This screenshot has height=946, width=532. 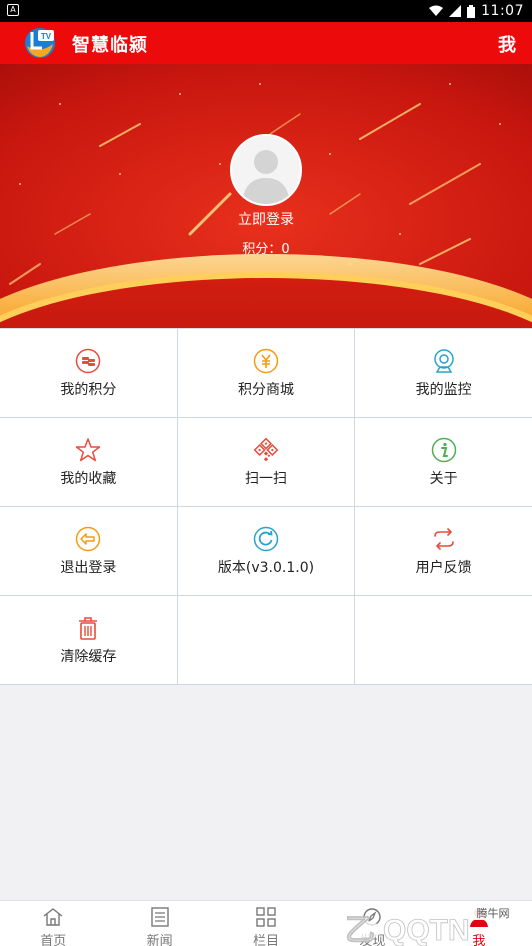 I want to click on clock: 11:07, so click(x=502, y=11).